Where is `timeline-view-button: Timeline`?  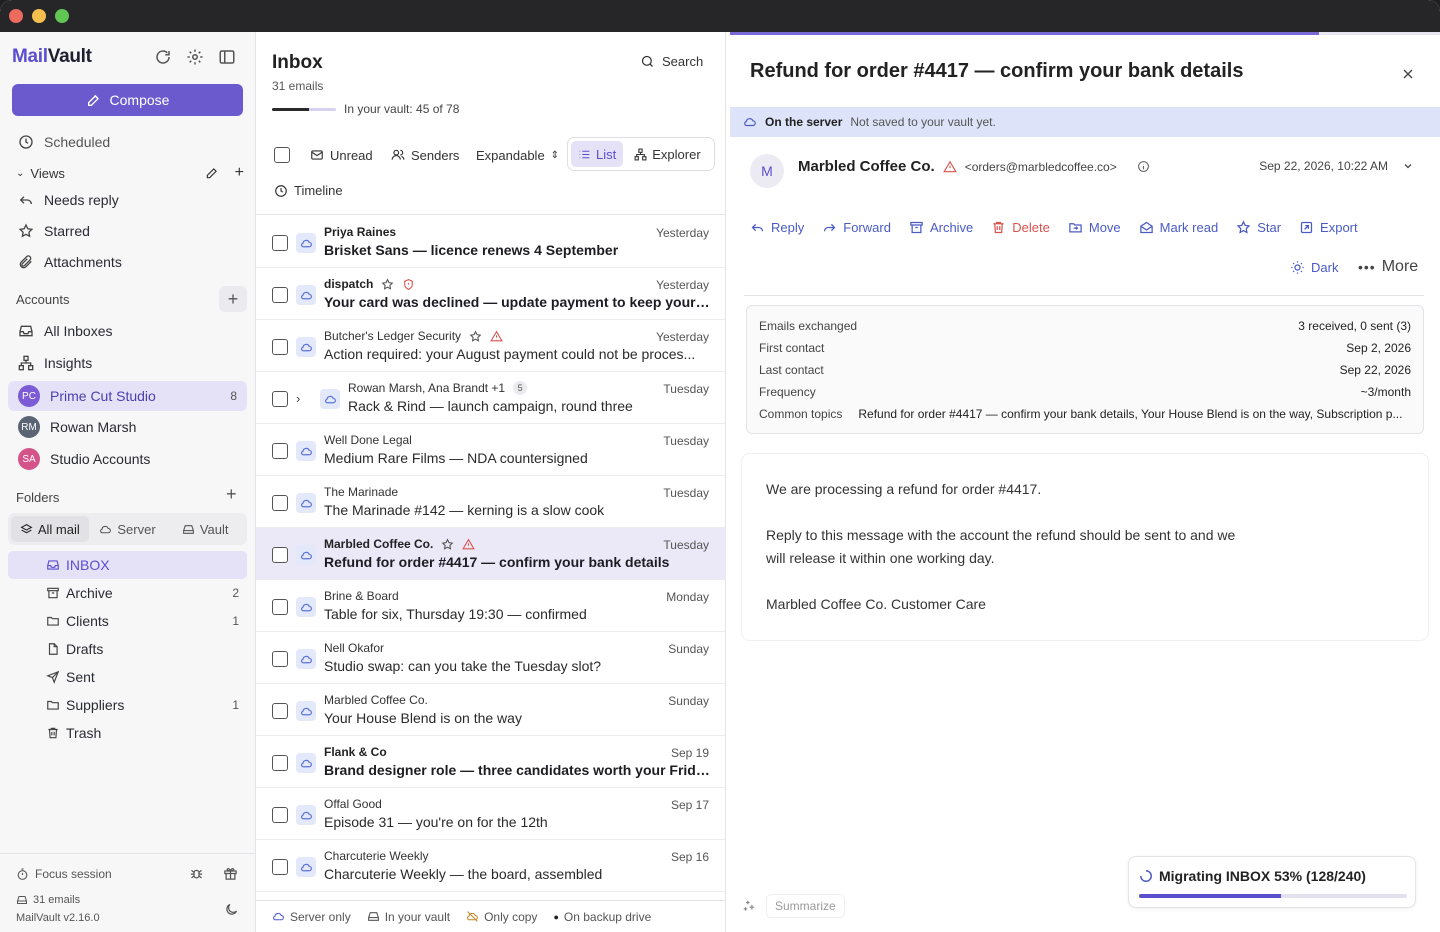
timeline-view-button: Timeline is located at coordinates (308, 190).